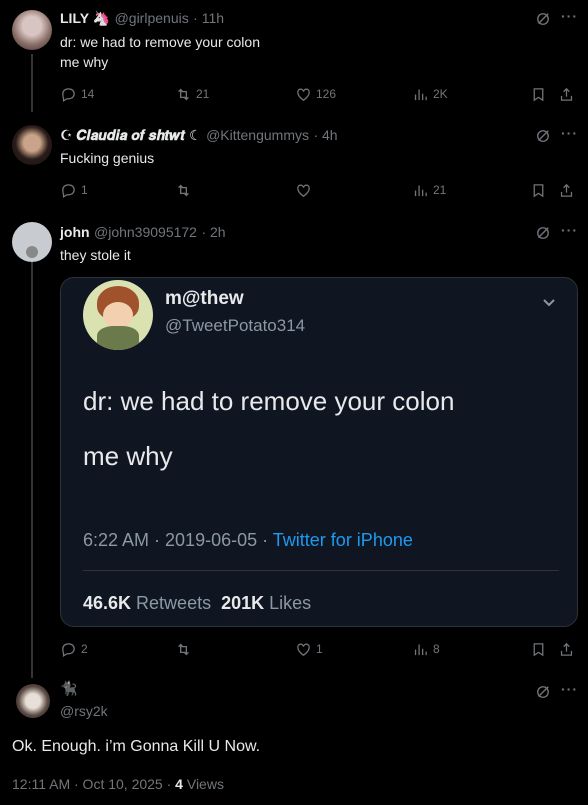  I want to click on post-text-line: me why, so click(84, 62).